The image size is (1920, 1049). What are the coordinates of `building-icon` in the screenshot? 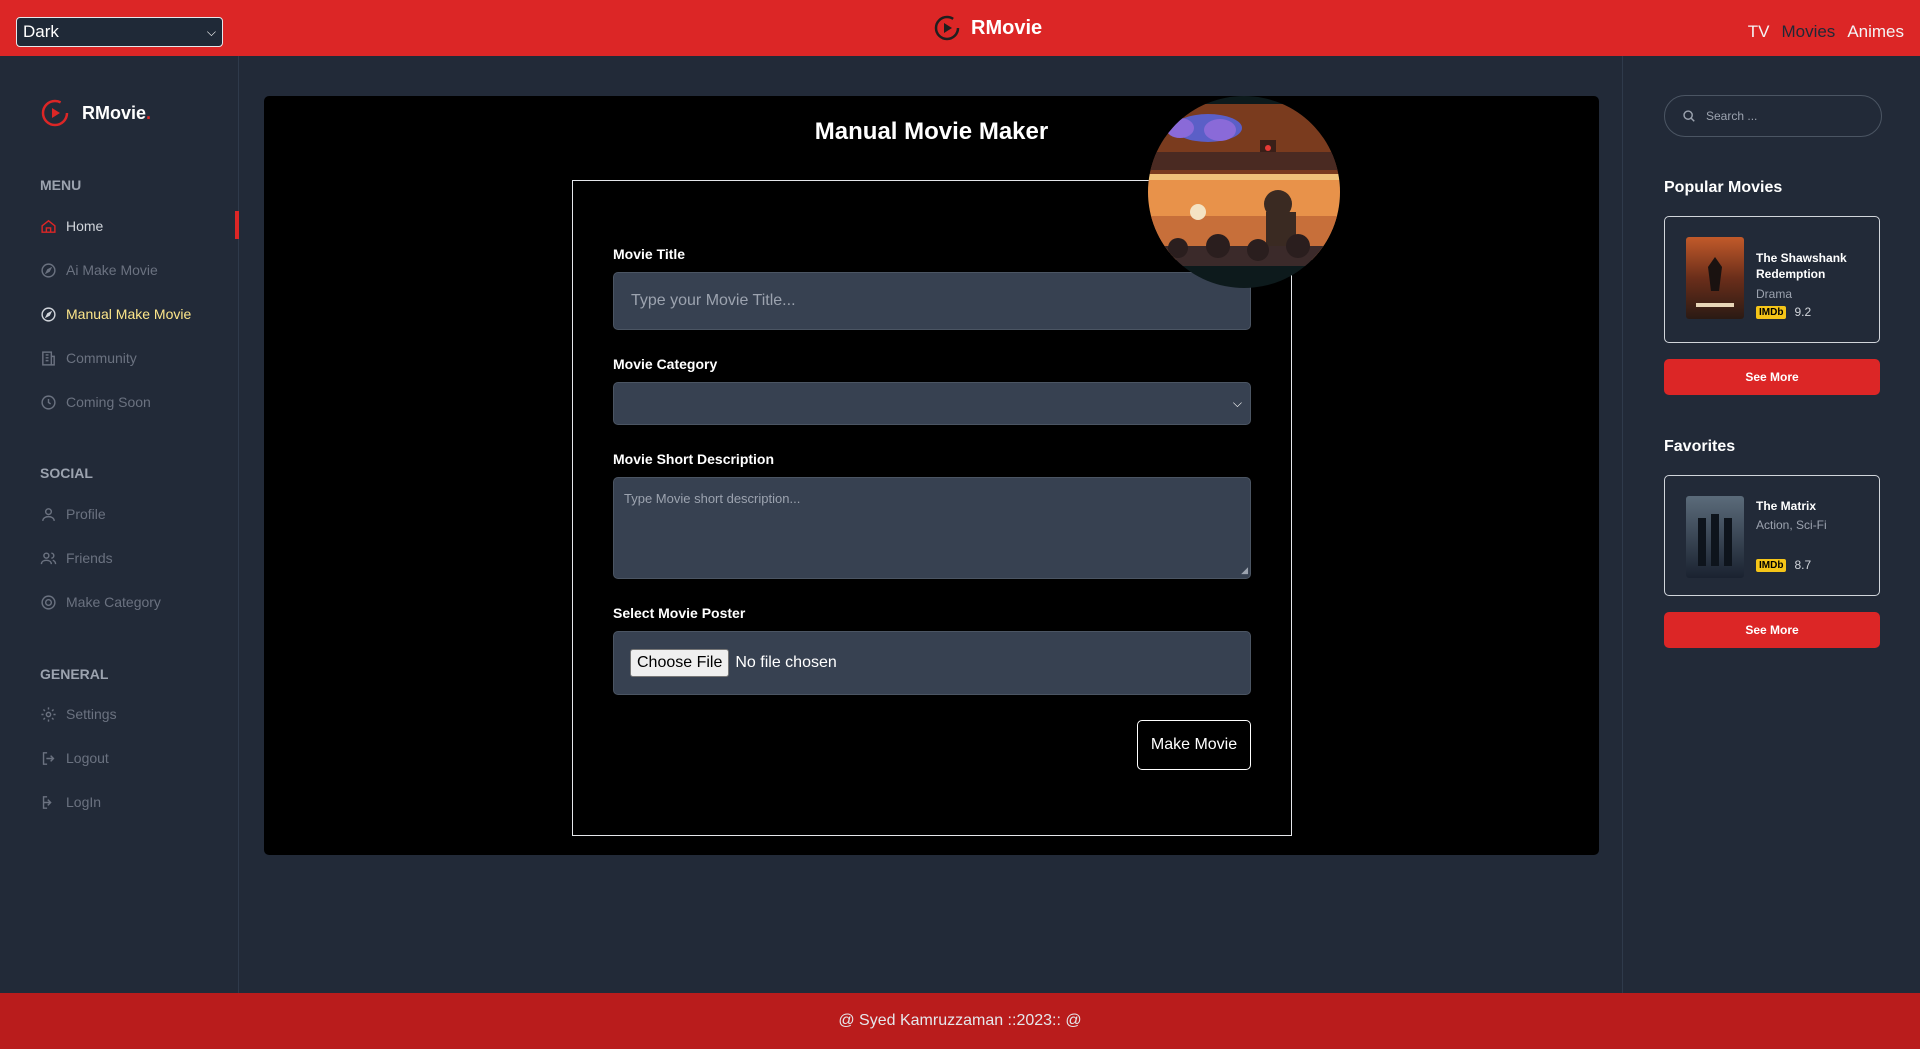 It's located at (48, 358).